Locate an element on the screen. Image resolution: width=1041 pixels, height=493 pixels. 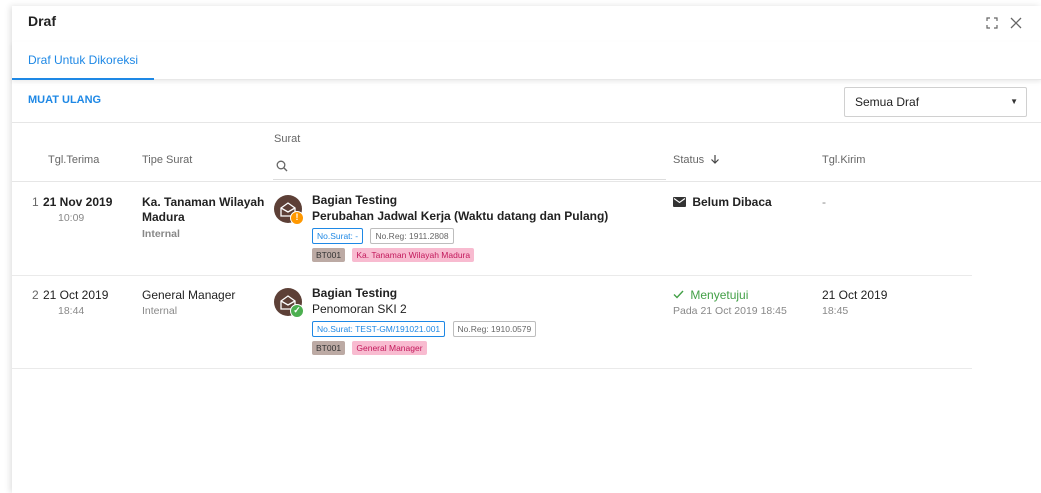
search-icon is located at coordinates (283, 166).